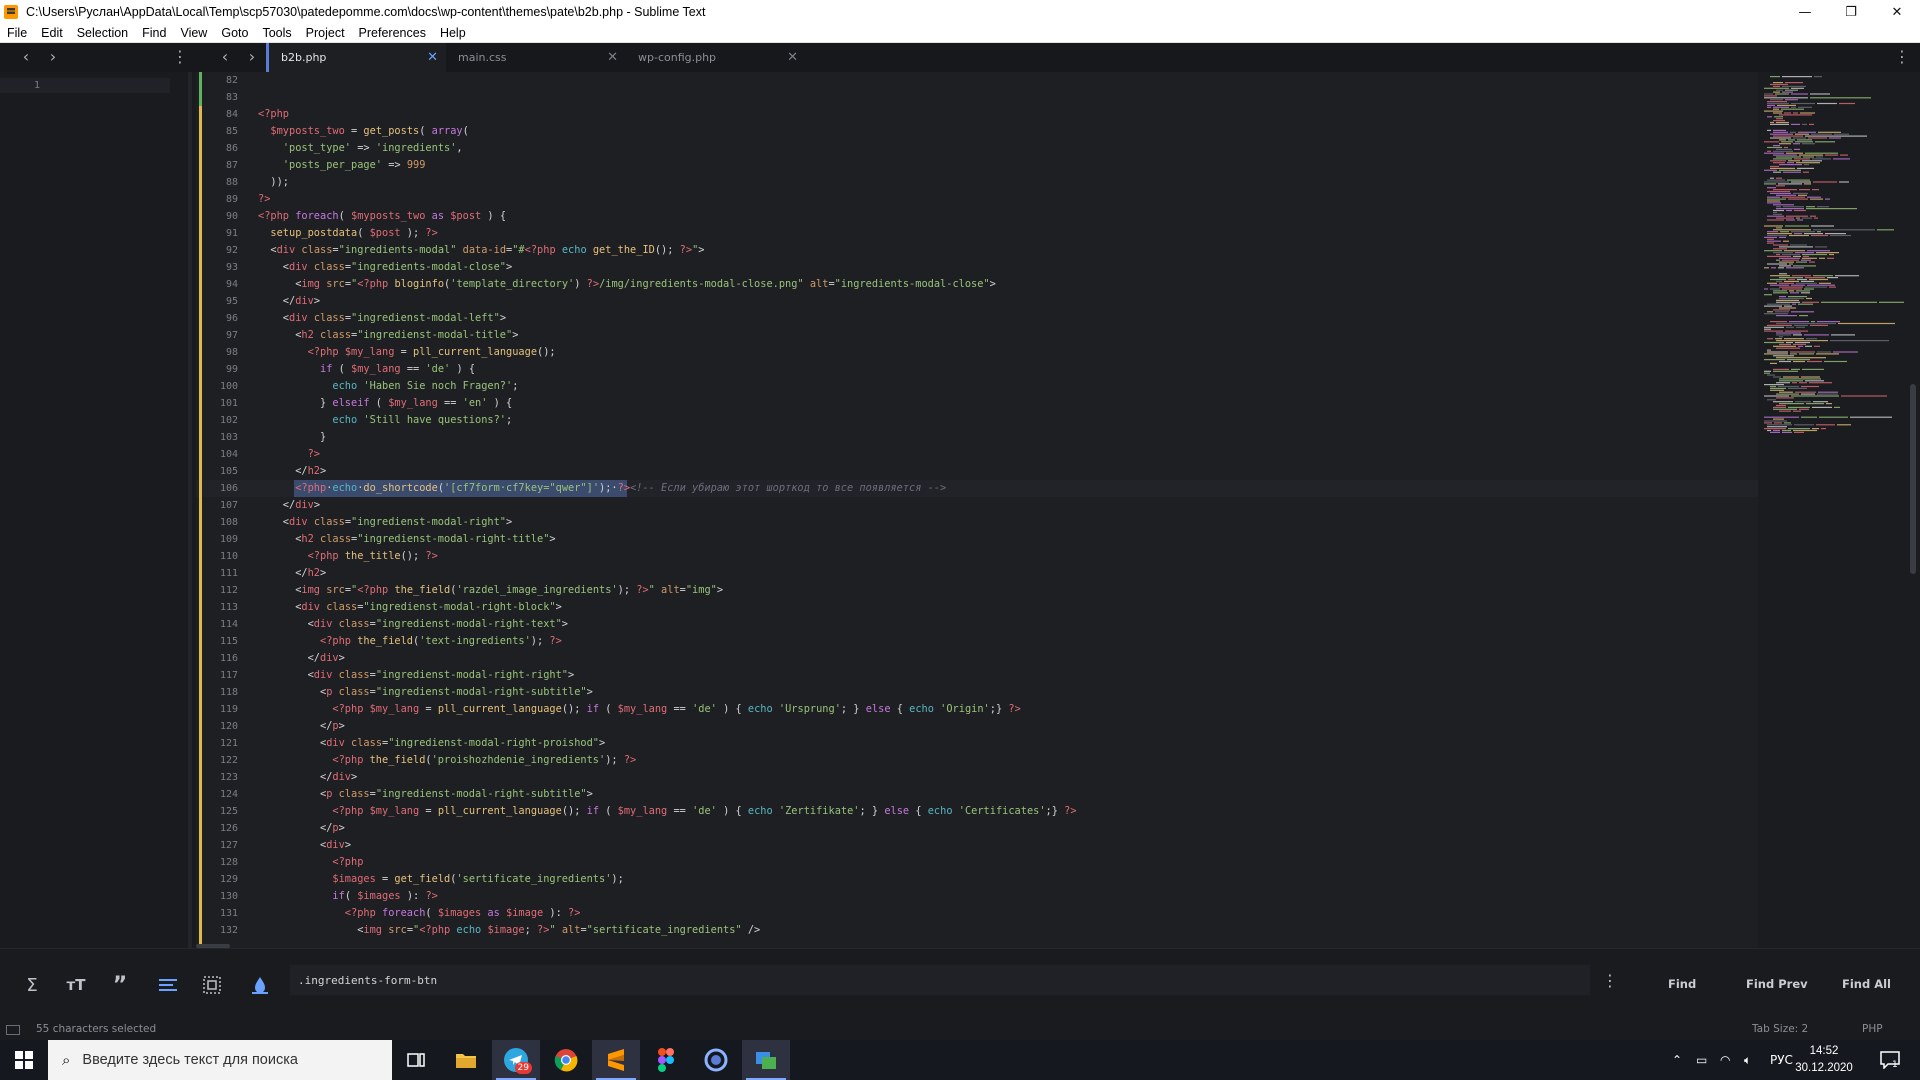  I want to click on code-line: <div>, so click(304, 845).